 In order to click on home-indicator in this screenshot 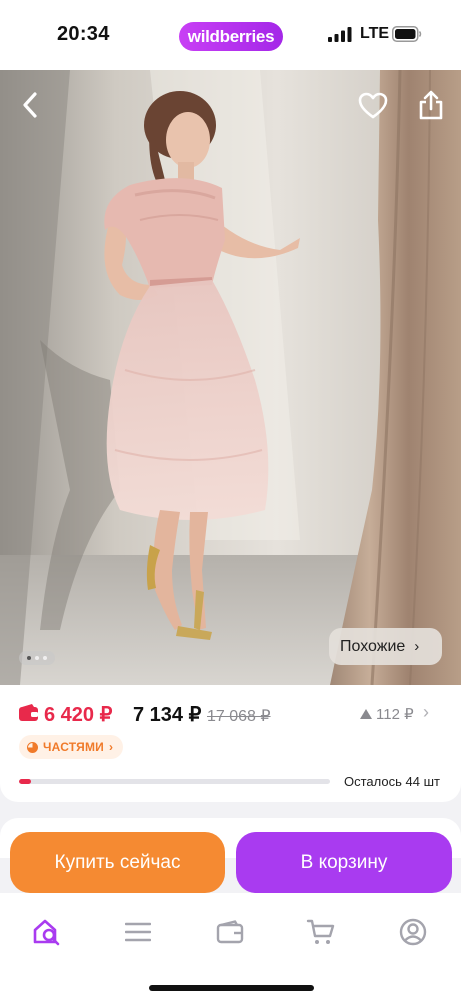, I will do `click(231, 988)`.